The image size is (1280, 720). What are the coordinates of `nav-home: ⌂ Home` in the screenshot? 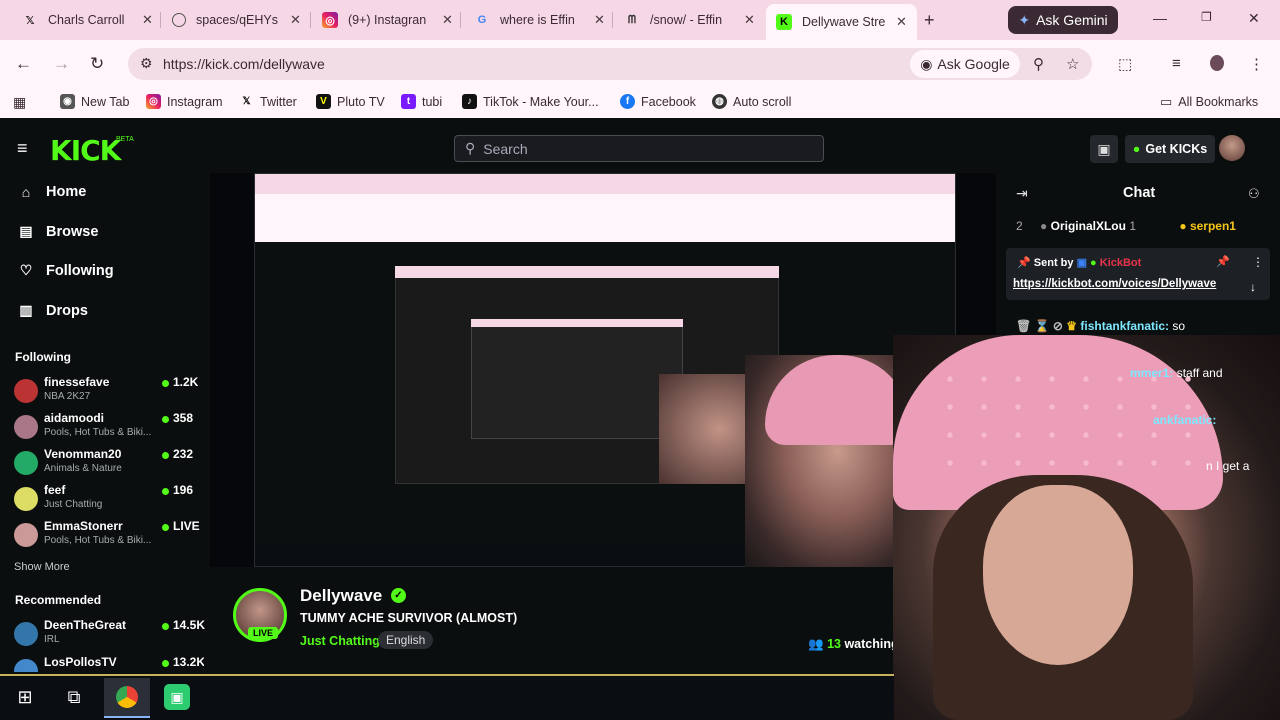 It's located at (52, 192).